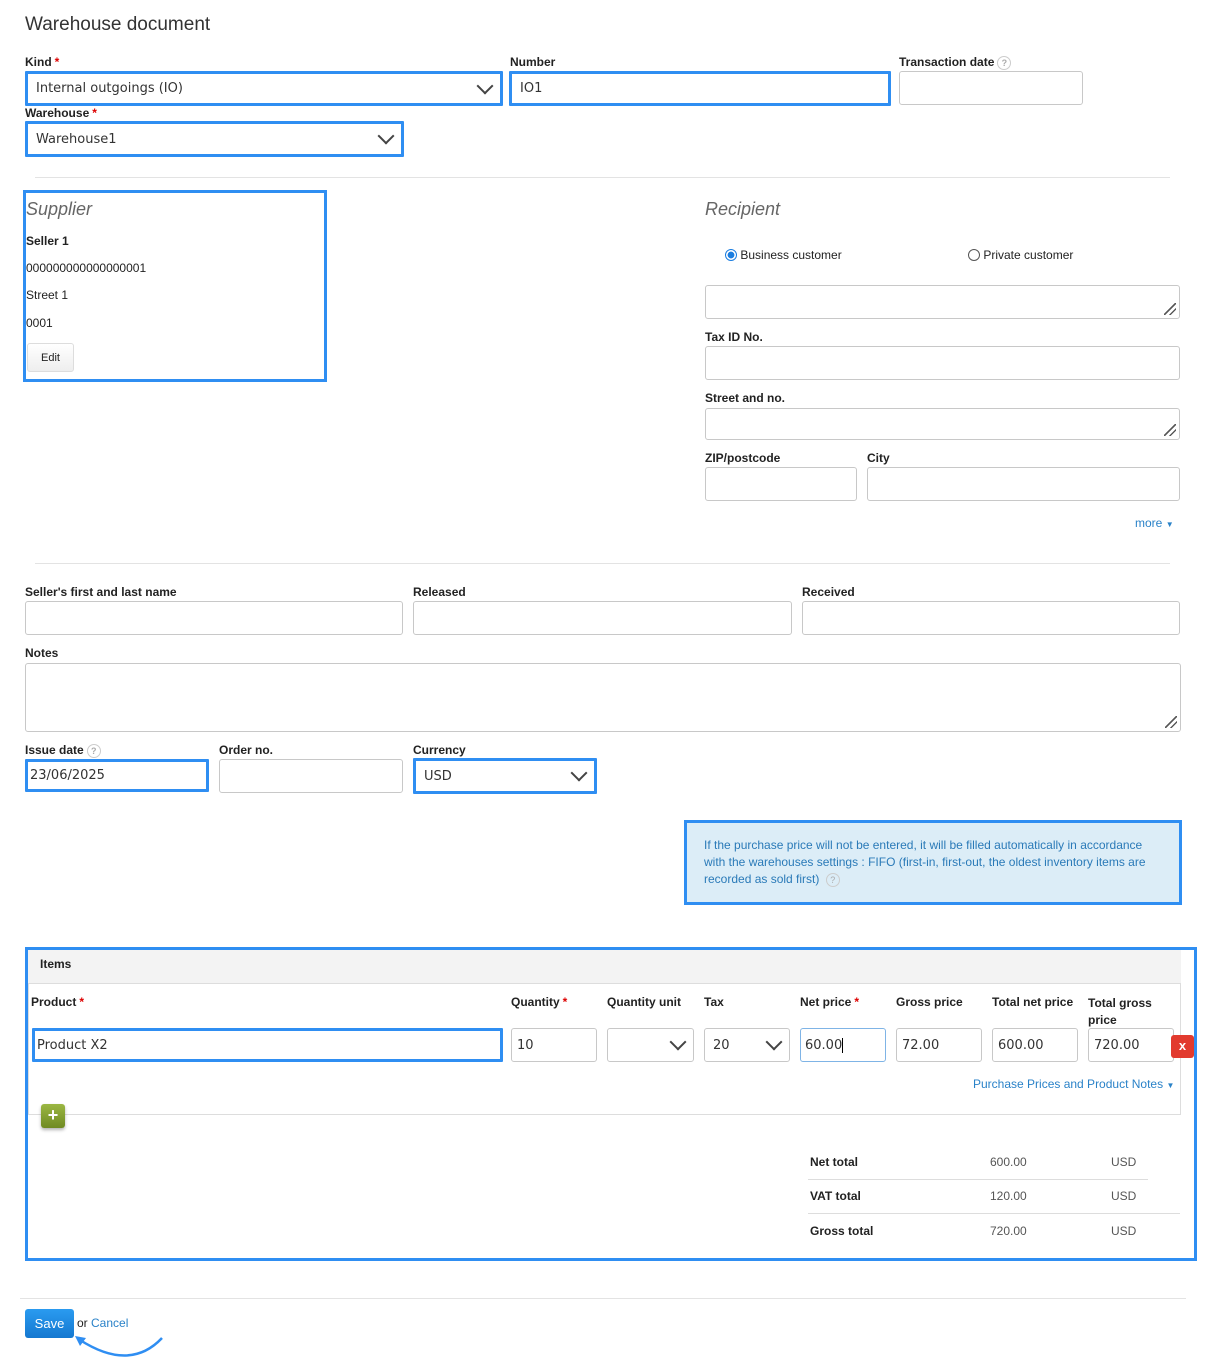 This screenshot has width=1214, height=1368. What do you see at coordinates (1120, 1011) in the screenshot?
I see `col-total-gross: Total gross price` at bounding box center [1120, 1011].